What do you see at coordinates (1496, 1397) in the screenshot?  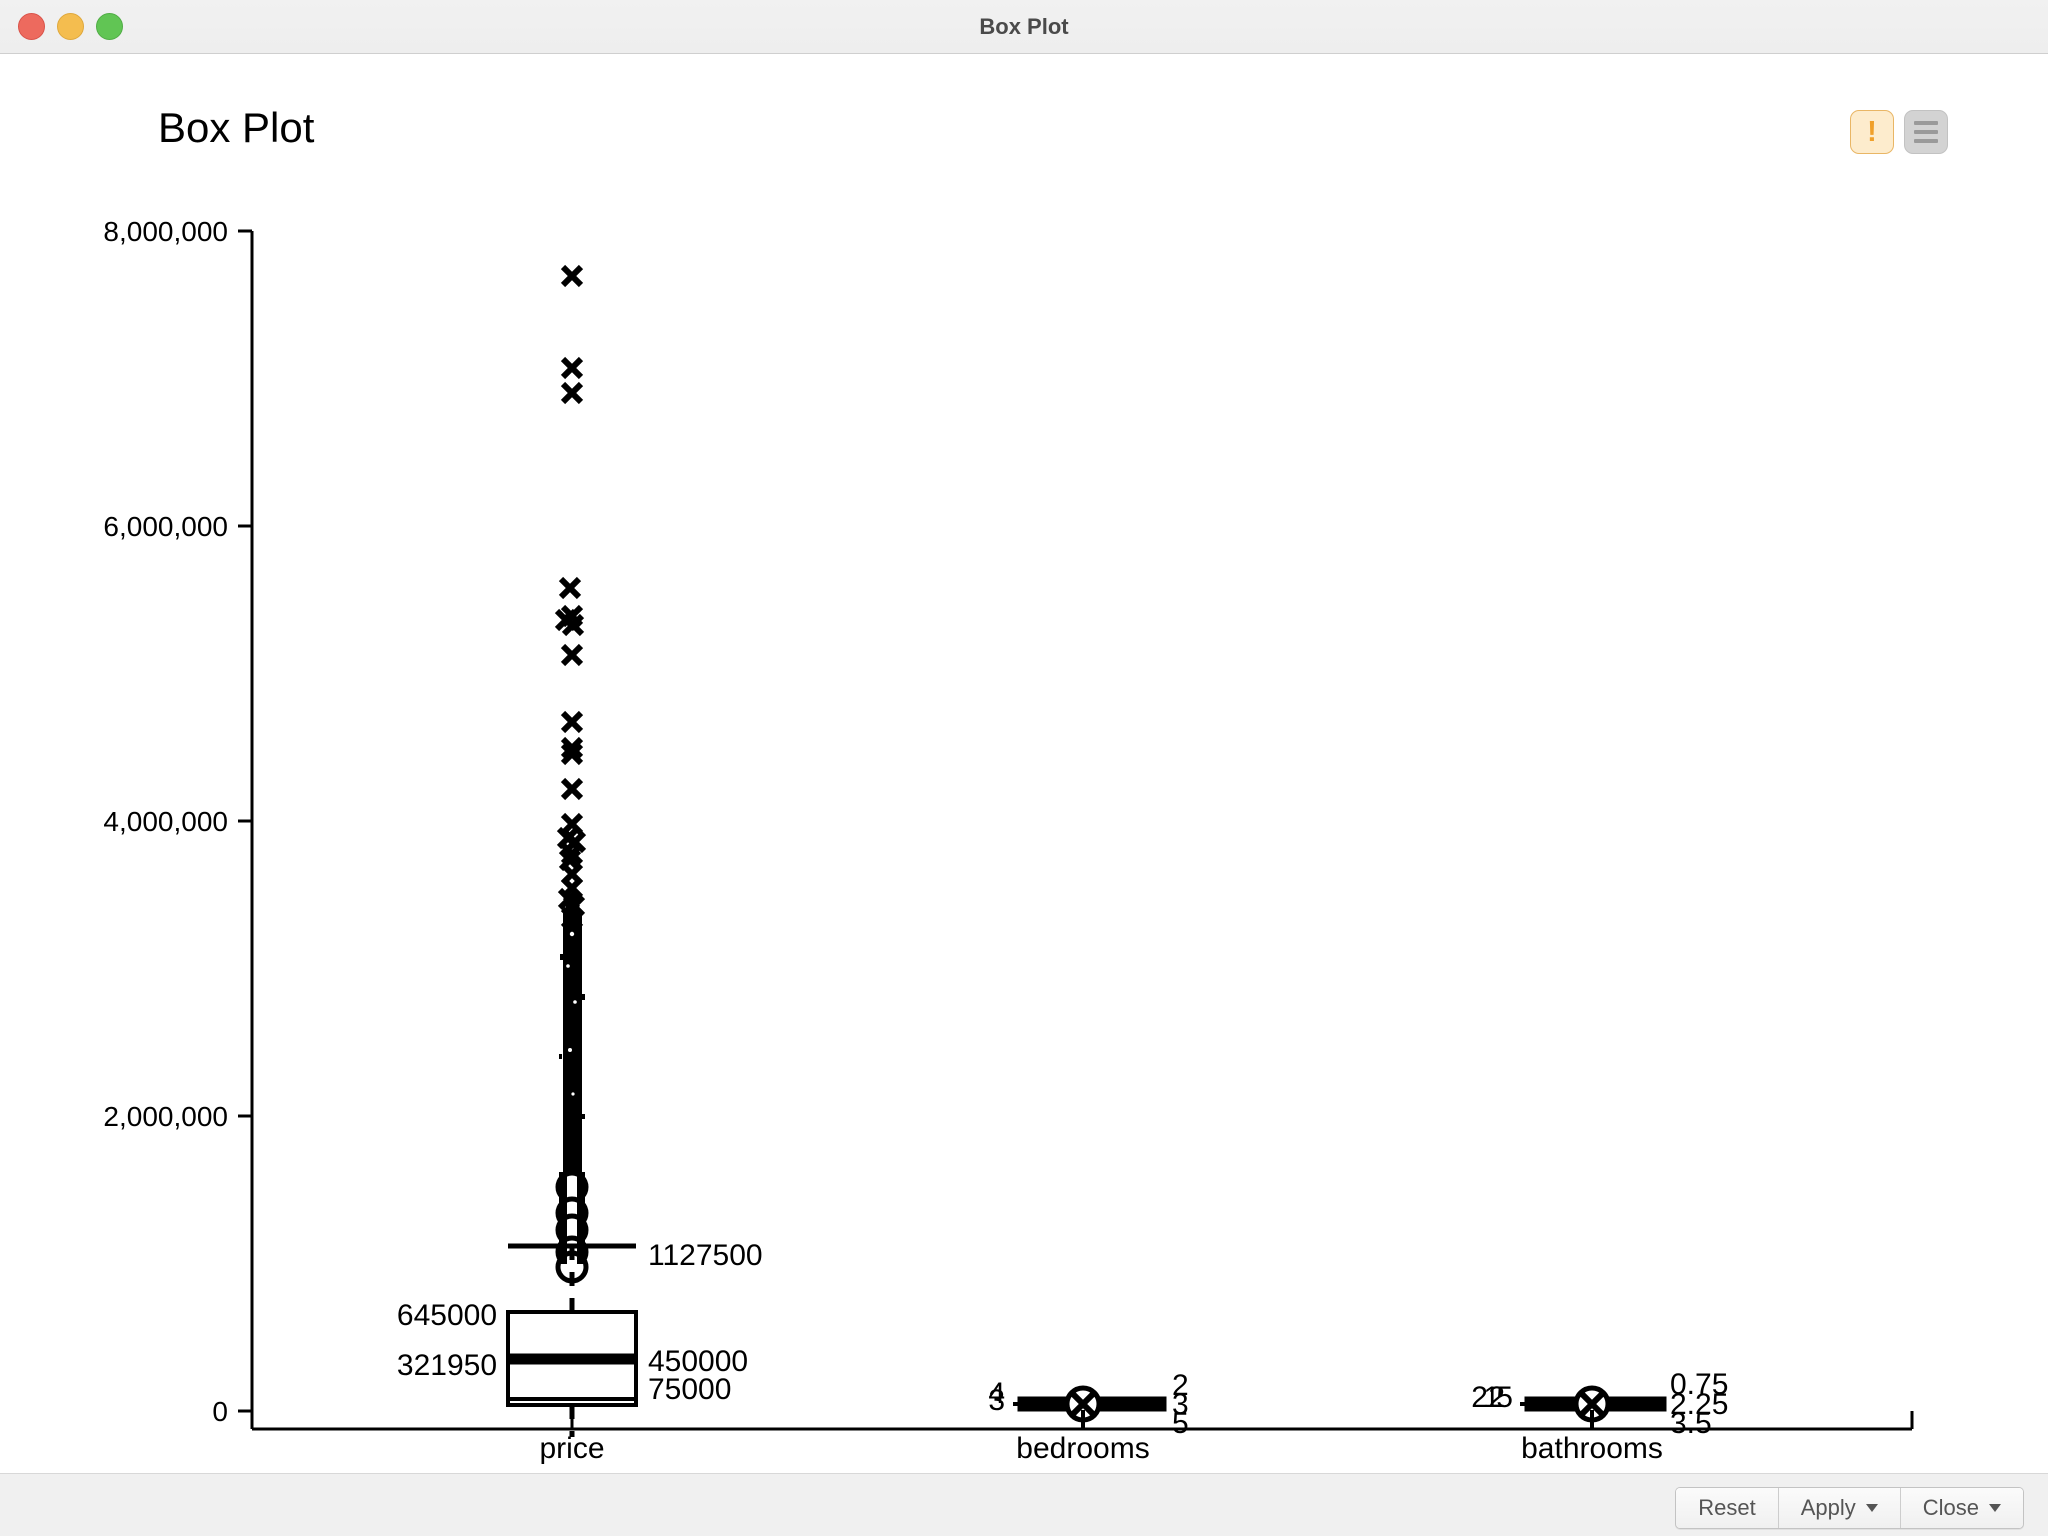 I see `bathrooms-left-label-3: 2` at bounding box center [1496, 1397].